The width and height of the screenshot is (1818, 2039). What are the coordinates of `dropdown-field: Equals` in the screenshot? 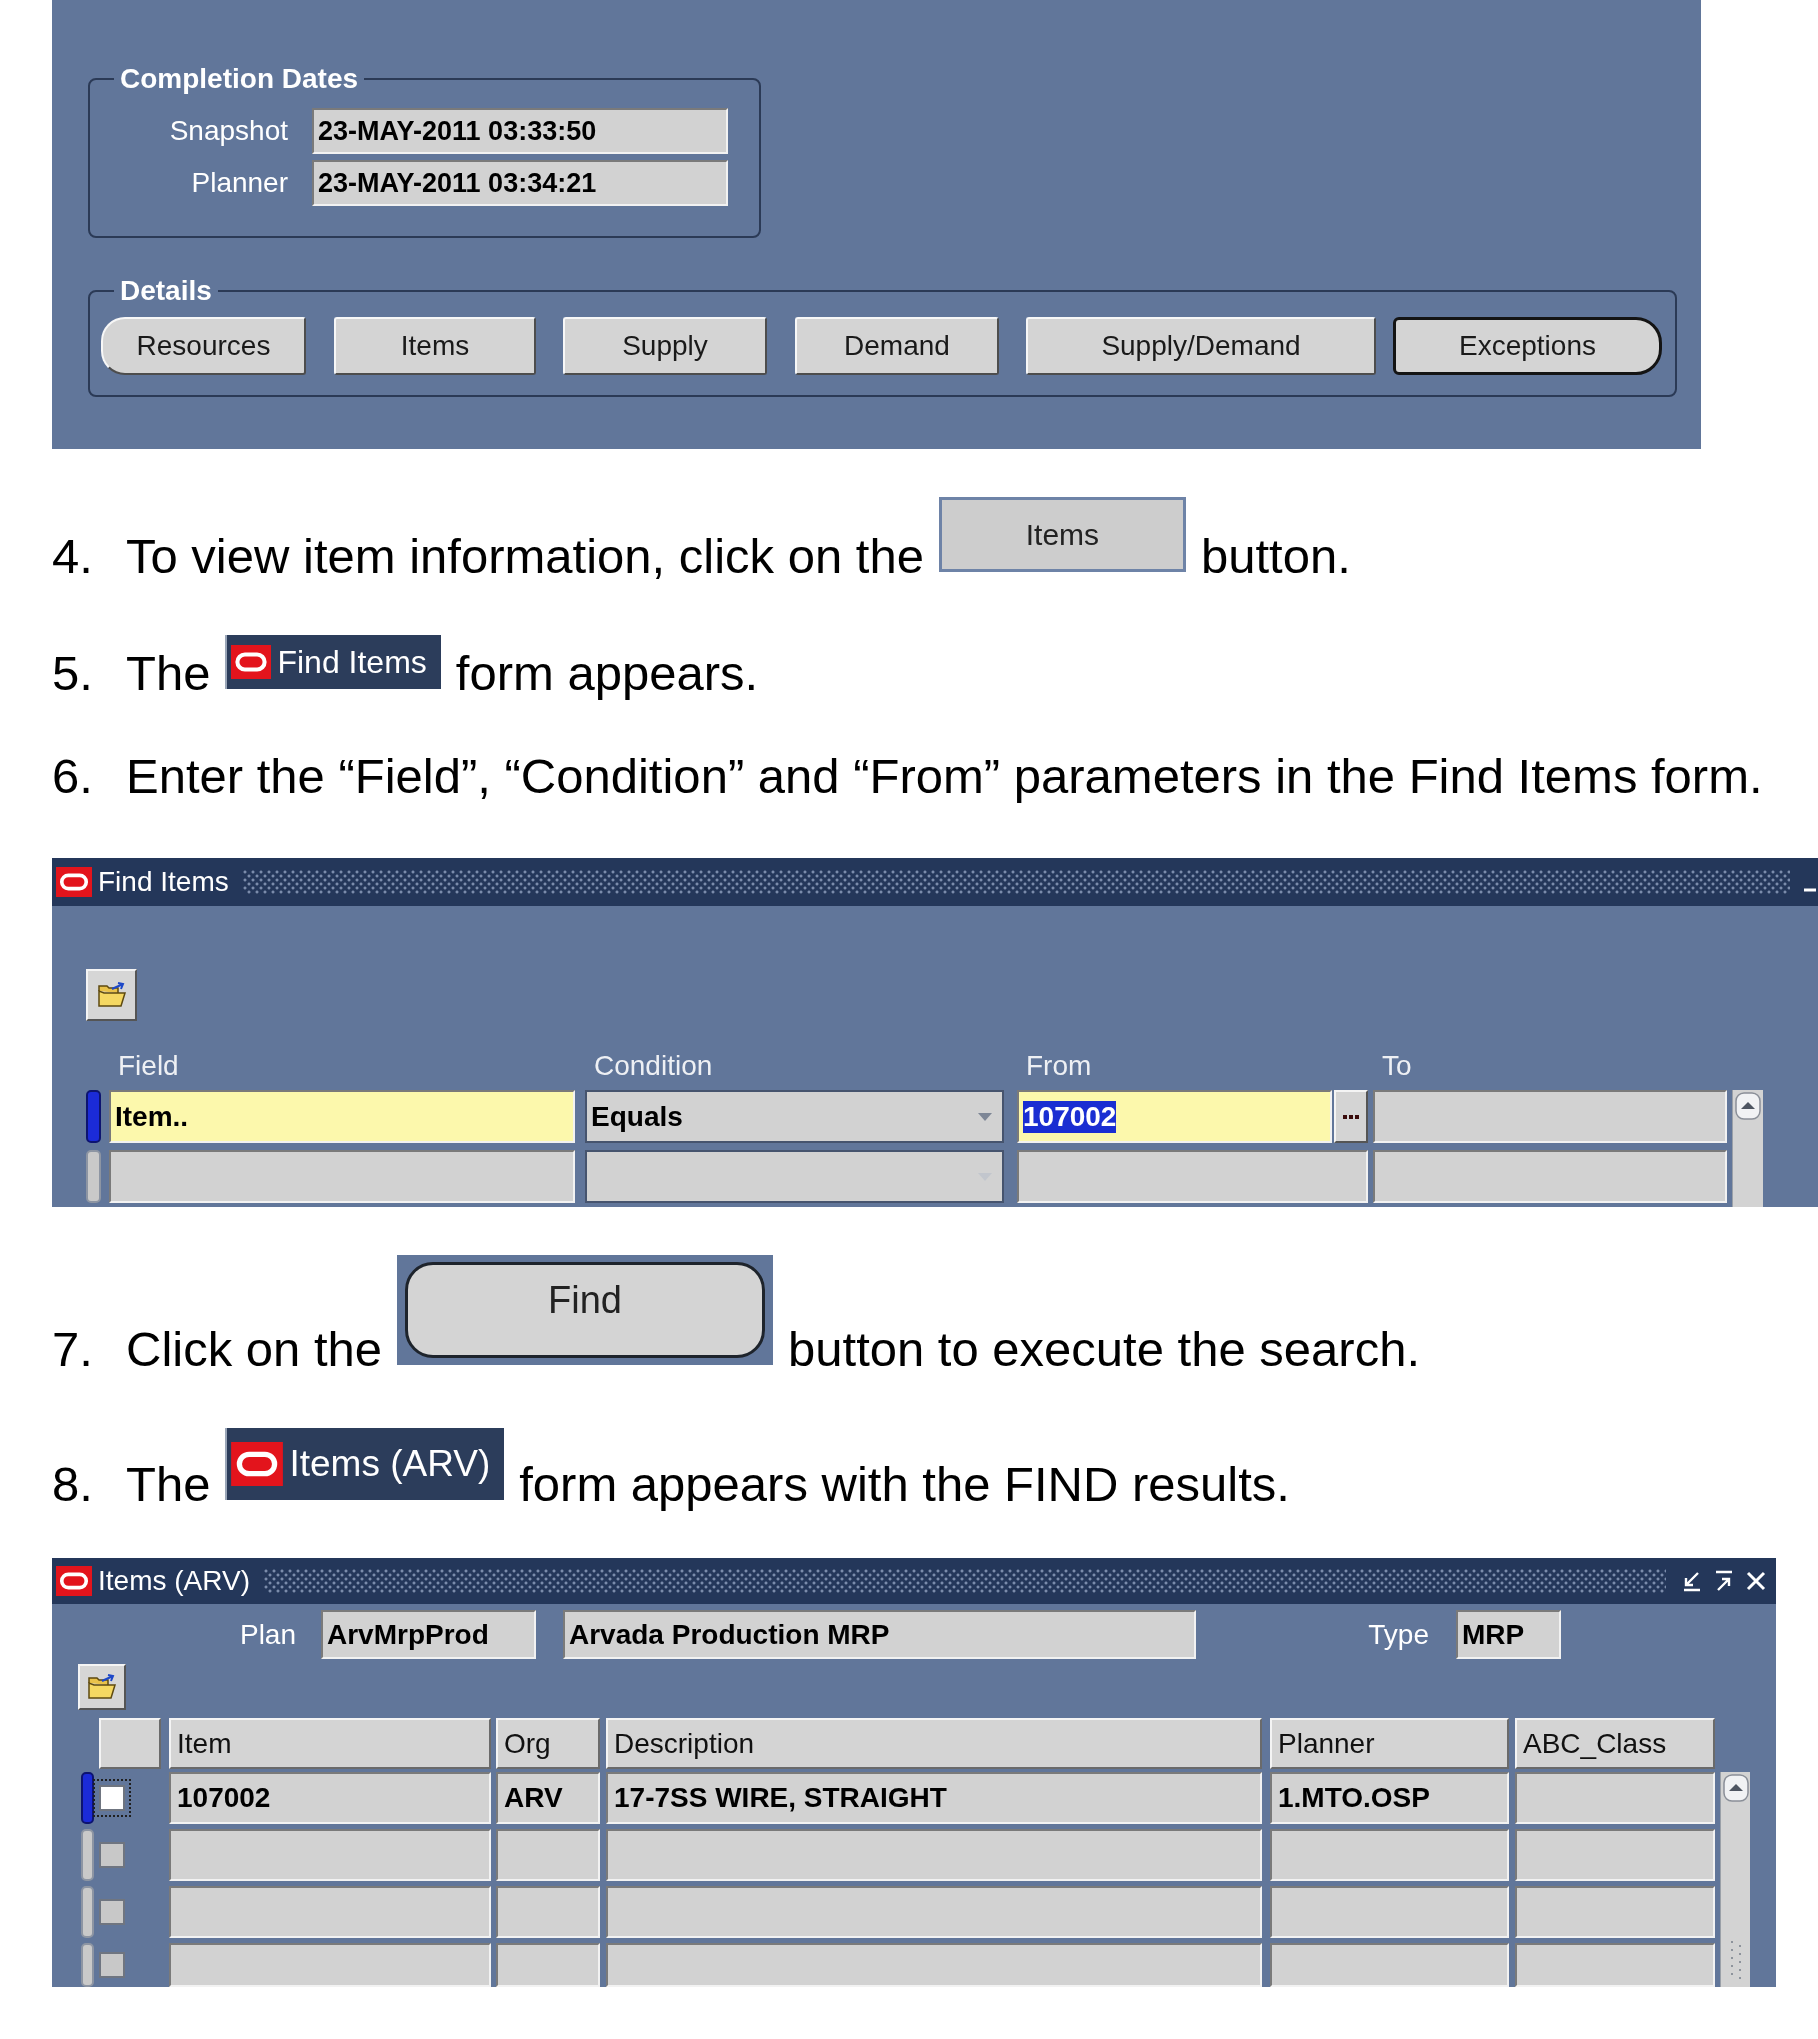 It's located at (794, 1116).